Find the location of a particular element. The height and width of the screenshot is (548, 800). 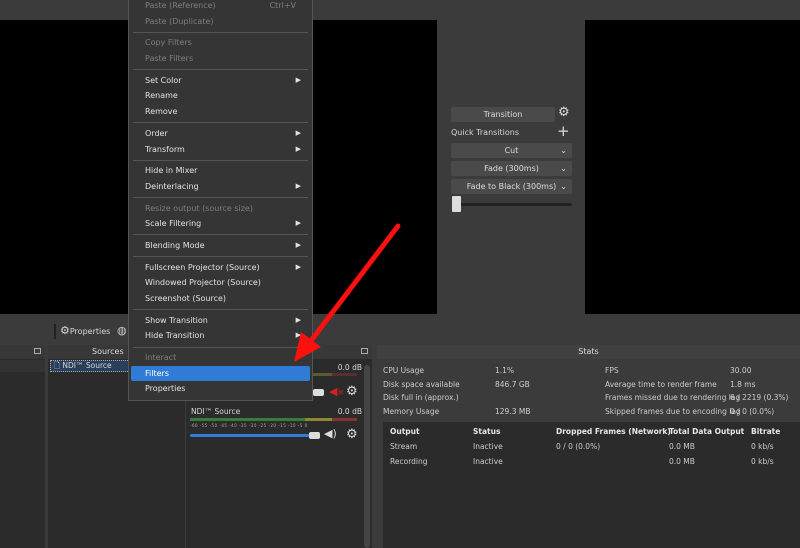

annotation-arrow-icon is located at coordinates (347, 292).